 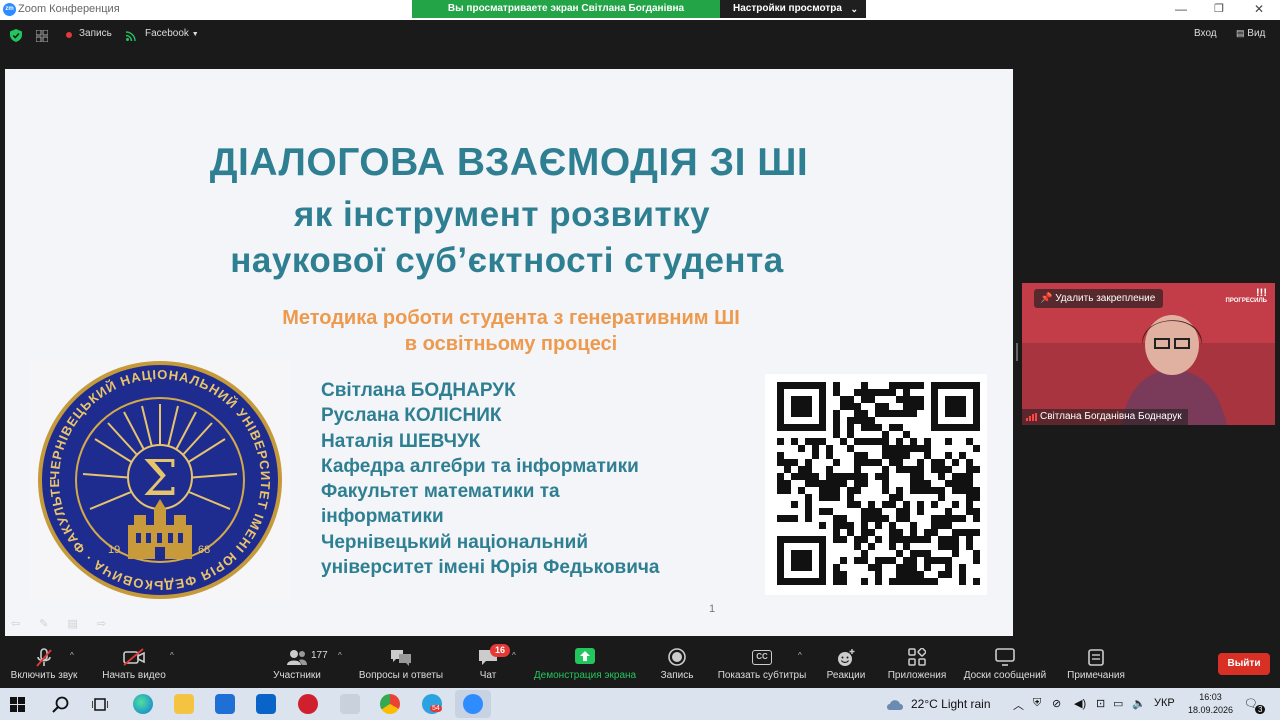 What do you see at coordinates (677, 675) in the screenshot?
I see `record-label: Запись` at bounding box center [677, 675].